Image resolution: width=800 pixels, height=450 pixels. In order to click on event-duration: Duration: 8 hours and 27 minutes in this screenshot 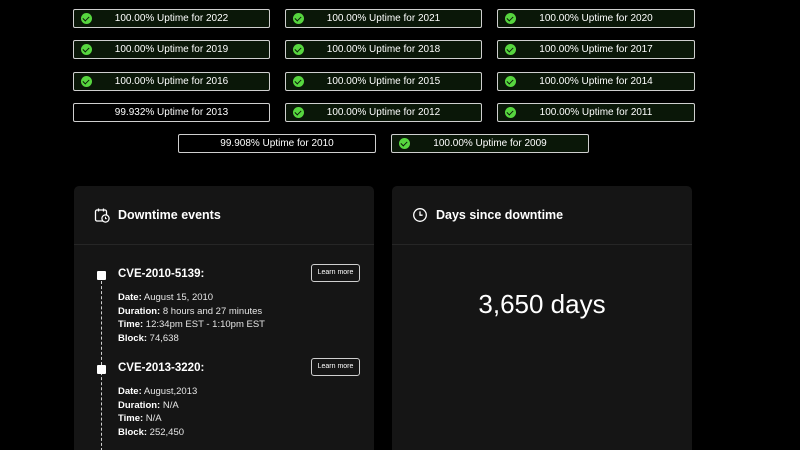, I will do `click(190, 311)`.